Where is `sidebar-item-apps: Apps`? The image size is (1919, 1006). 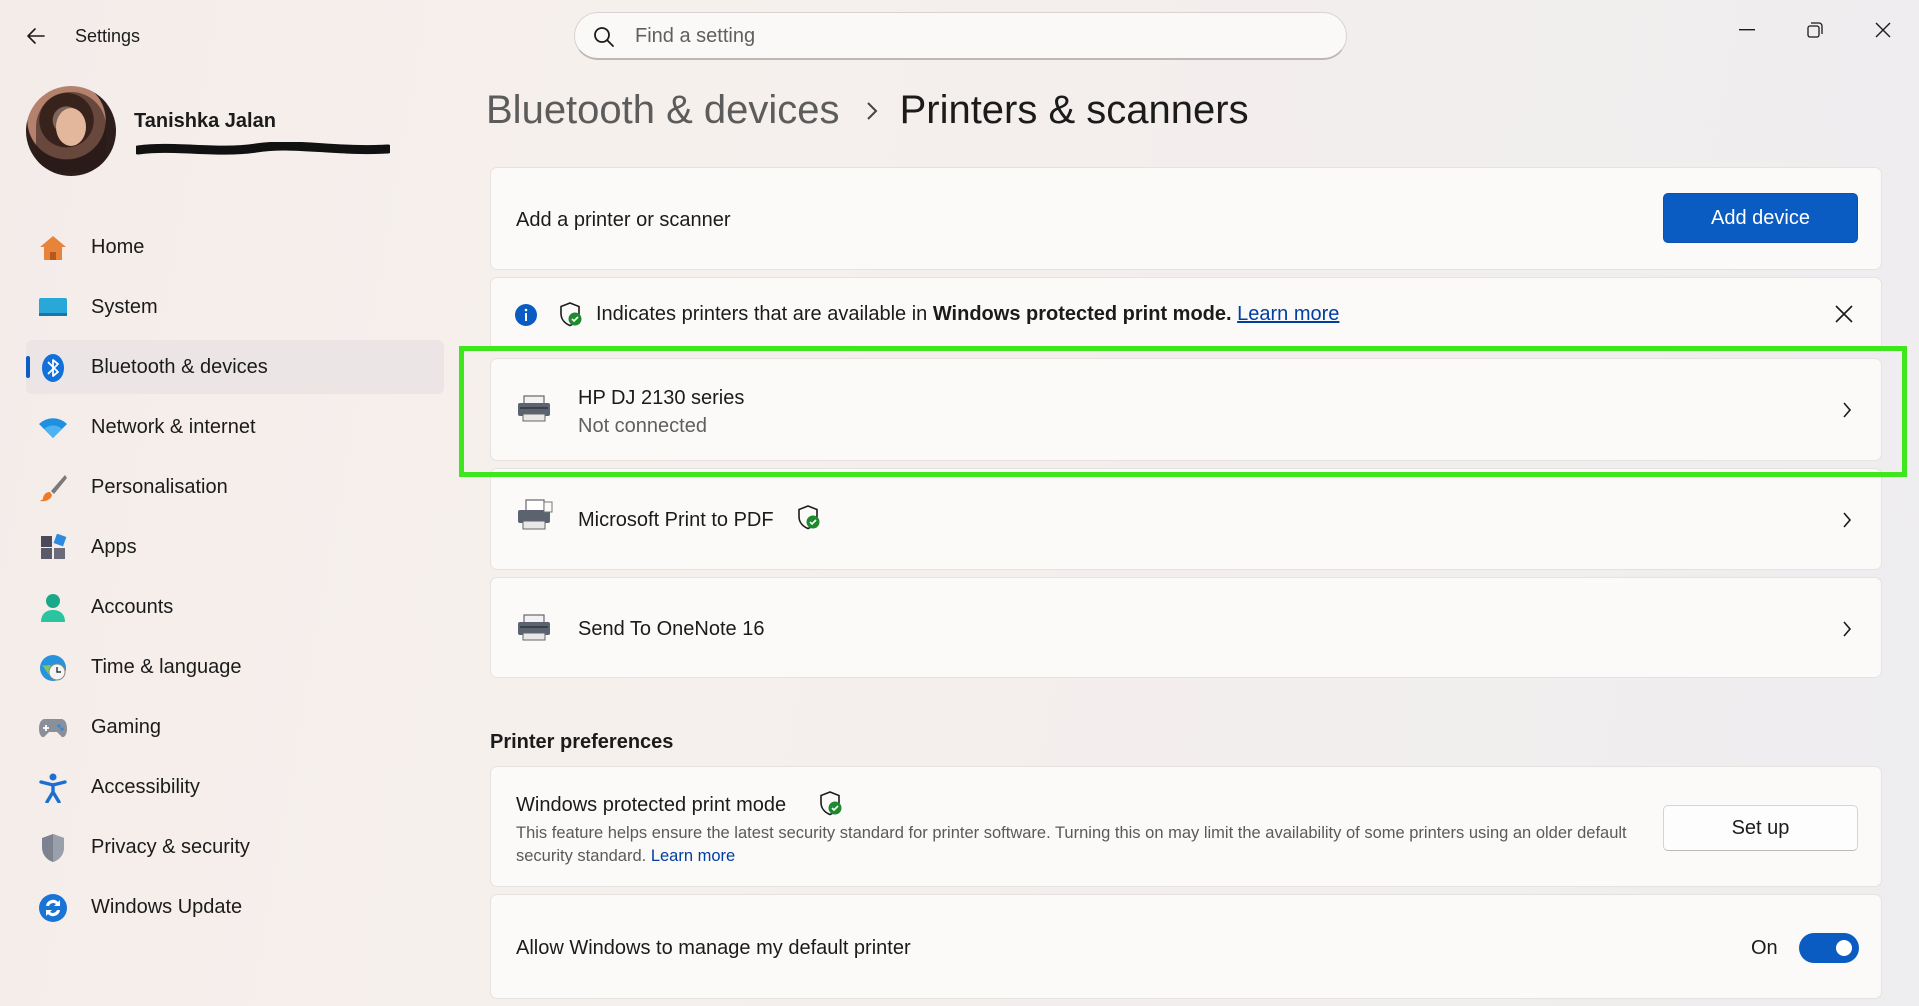 sidebar-item-apps: Apps is located at coordinates (235, 547).